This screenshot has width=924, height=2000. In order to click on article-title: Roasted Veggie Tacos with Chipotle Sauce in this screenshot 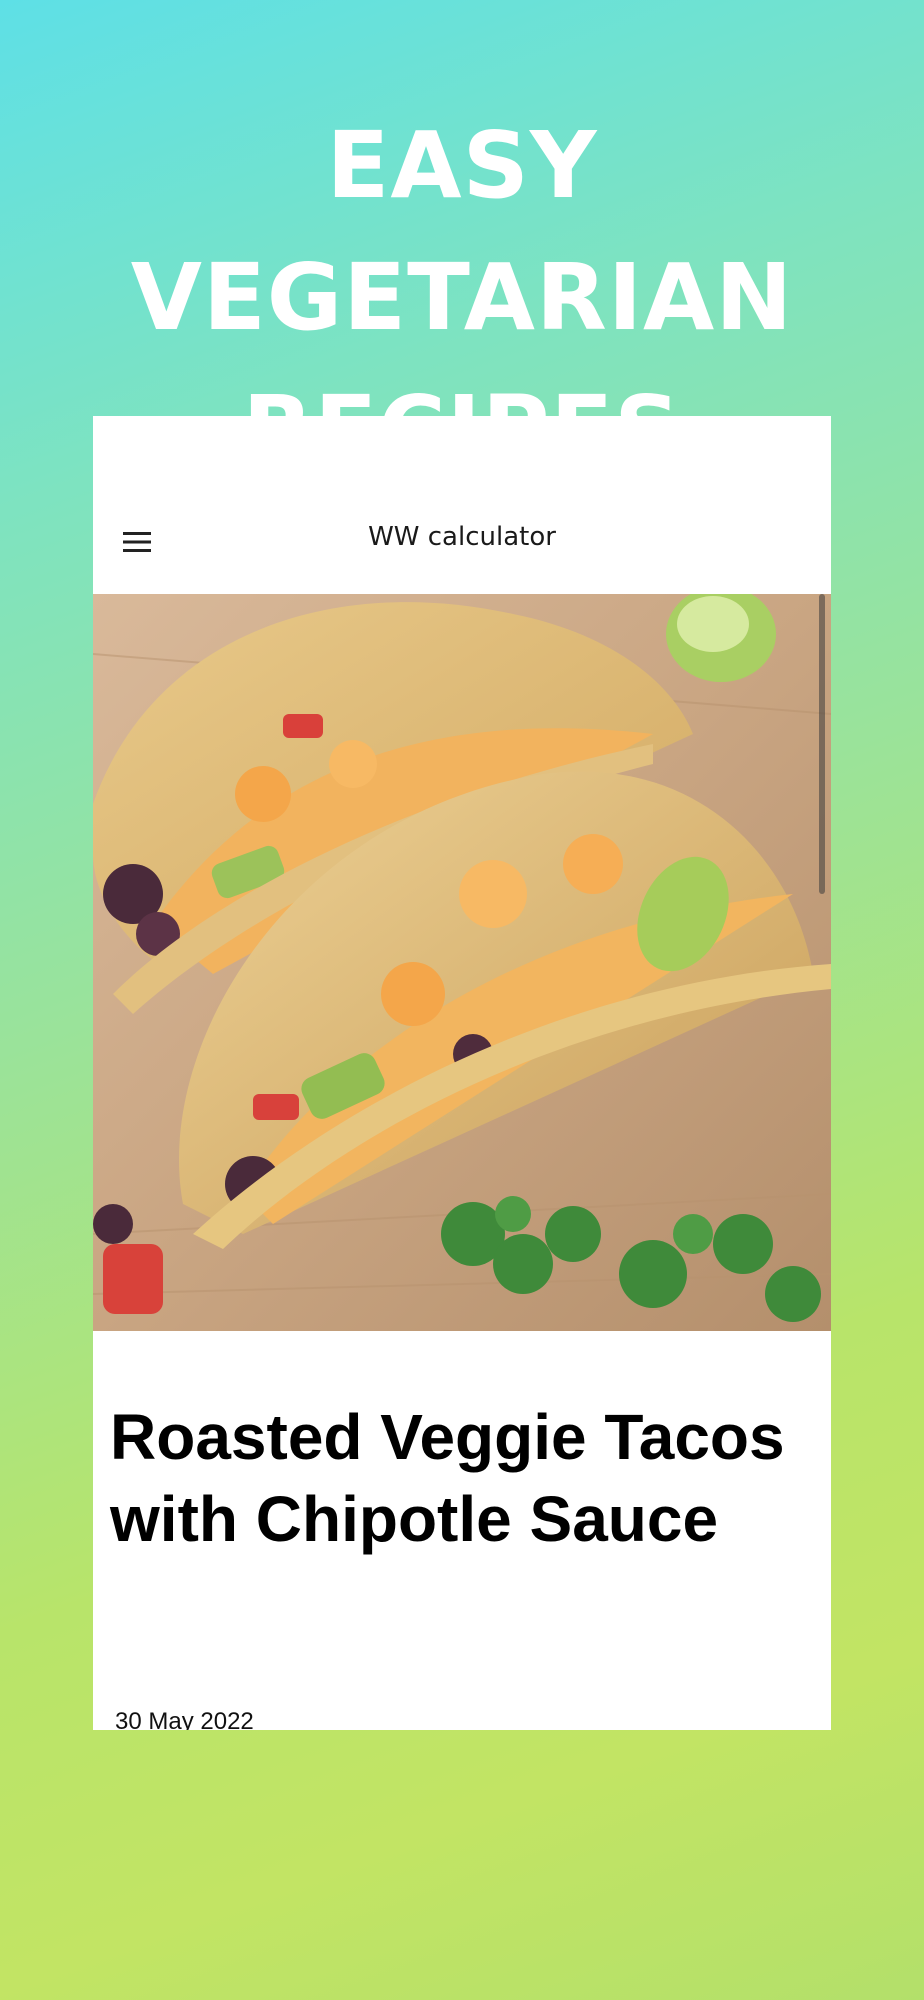, I will do `click(460, 1478)`.